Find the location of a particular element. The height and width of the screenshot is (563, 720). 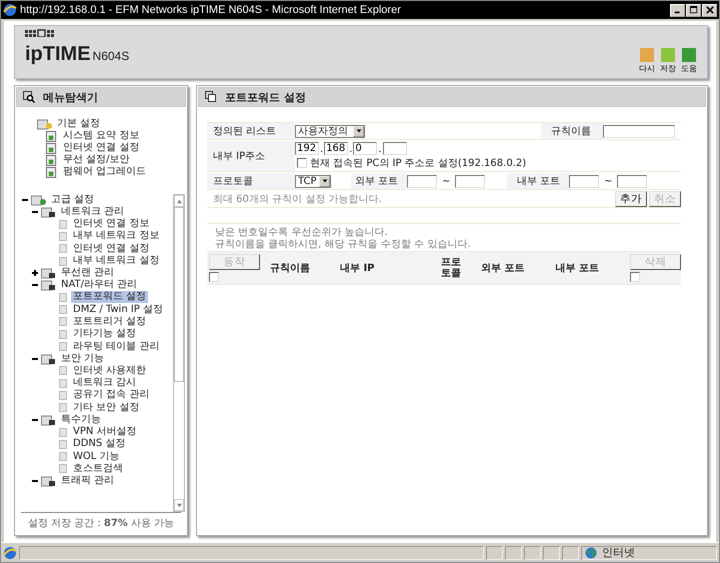

checkbox-label: 현재 접속된 PC의 IP 주소로 설정(192.168.0.2) is located at coordinates (418, 163).